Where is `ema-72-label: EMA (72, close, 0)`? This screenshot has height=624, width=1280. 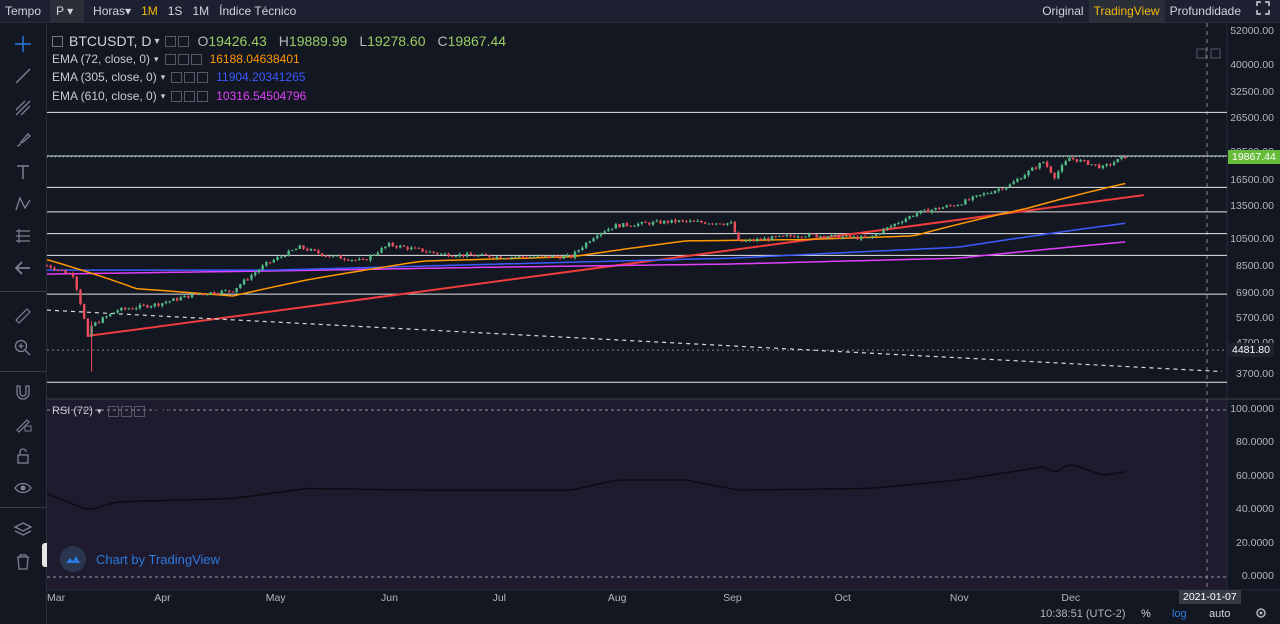 ema-72-label: EMA (72, close, 0) is located at coordinates (101, 59).